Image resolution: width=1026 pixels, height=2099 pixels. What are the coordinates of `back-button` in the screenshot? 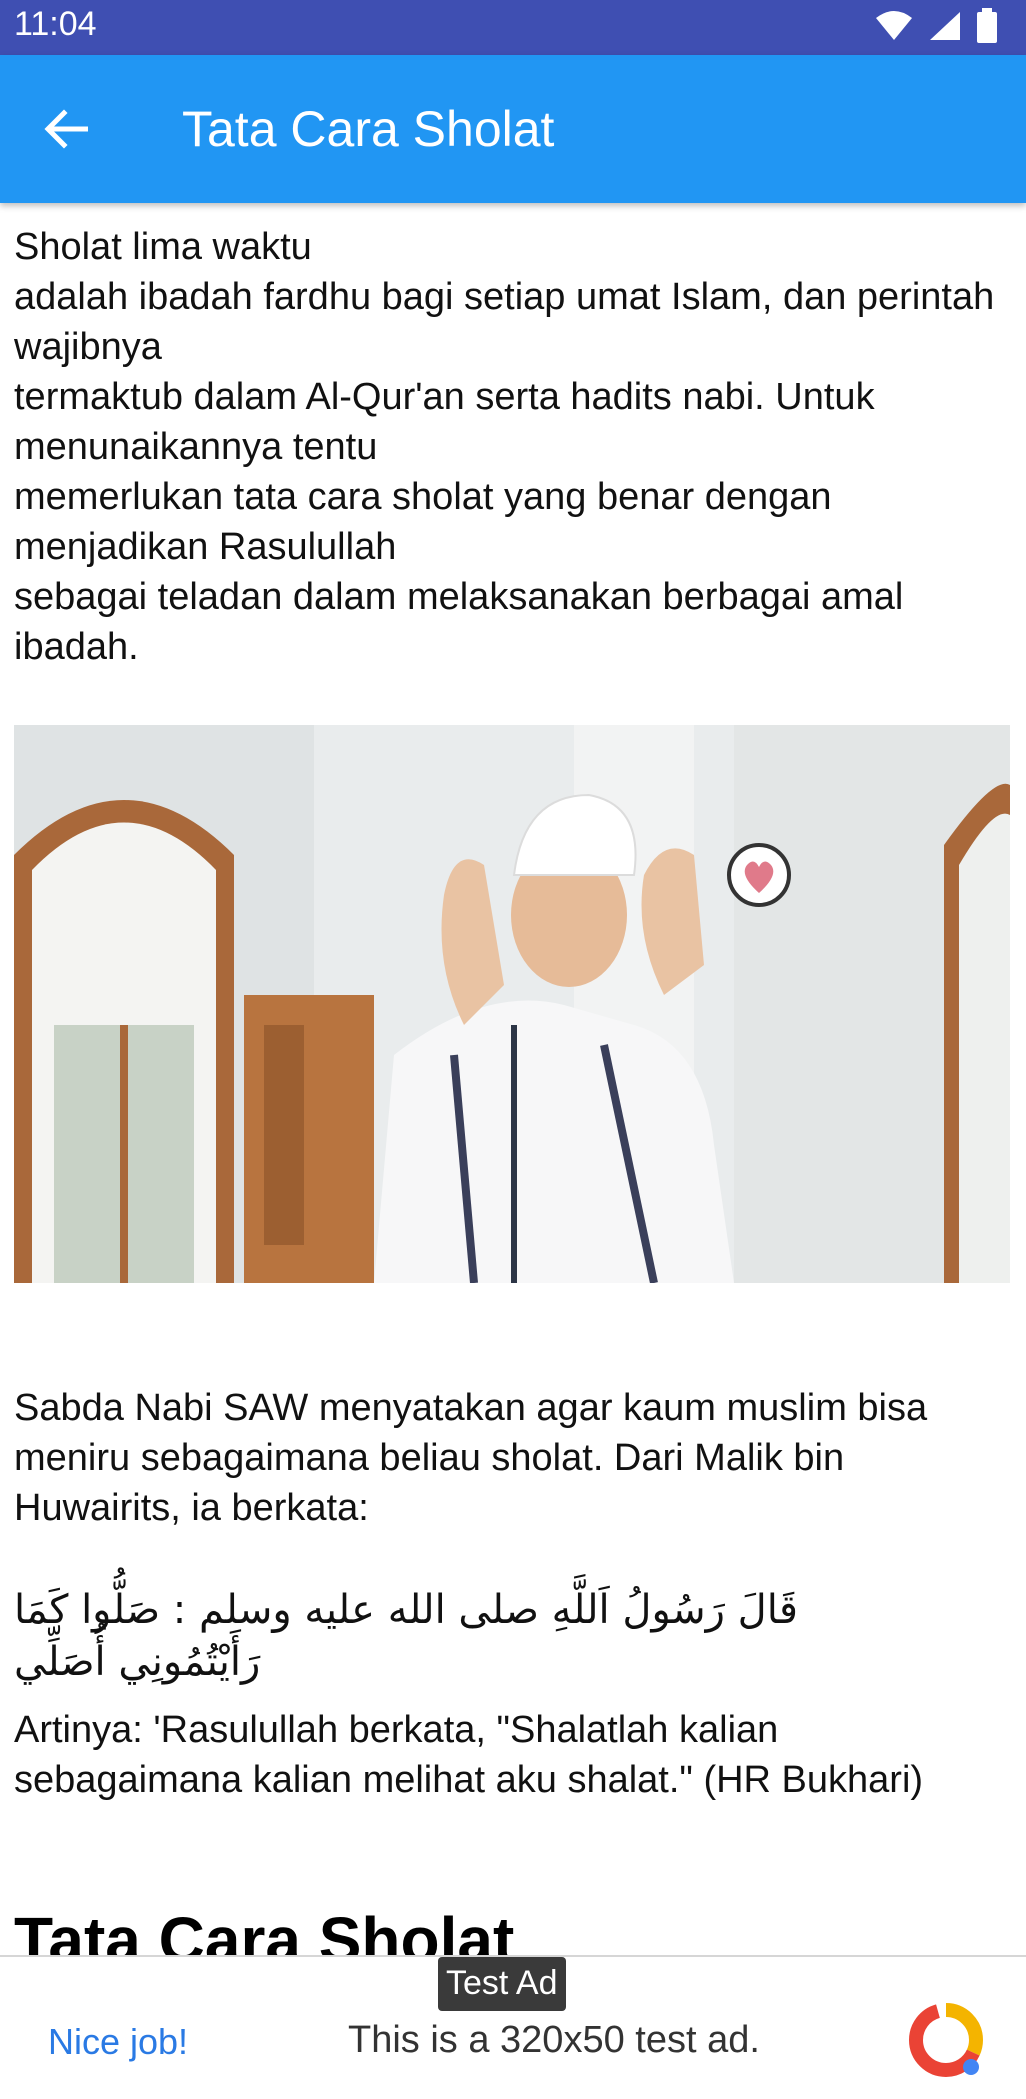 It's located at (66, 129).